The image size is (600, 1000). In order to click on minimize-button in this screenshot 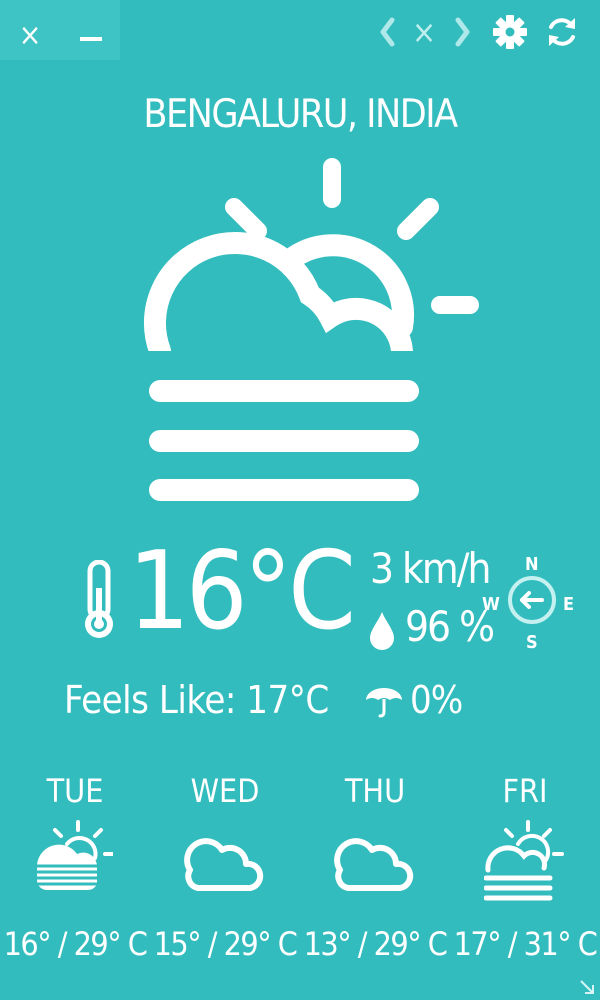, I will do `click(90, 36)`.